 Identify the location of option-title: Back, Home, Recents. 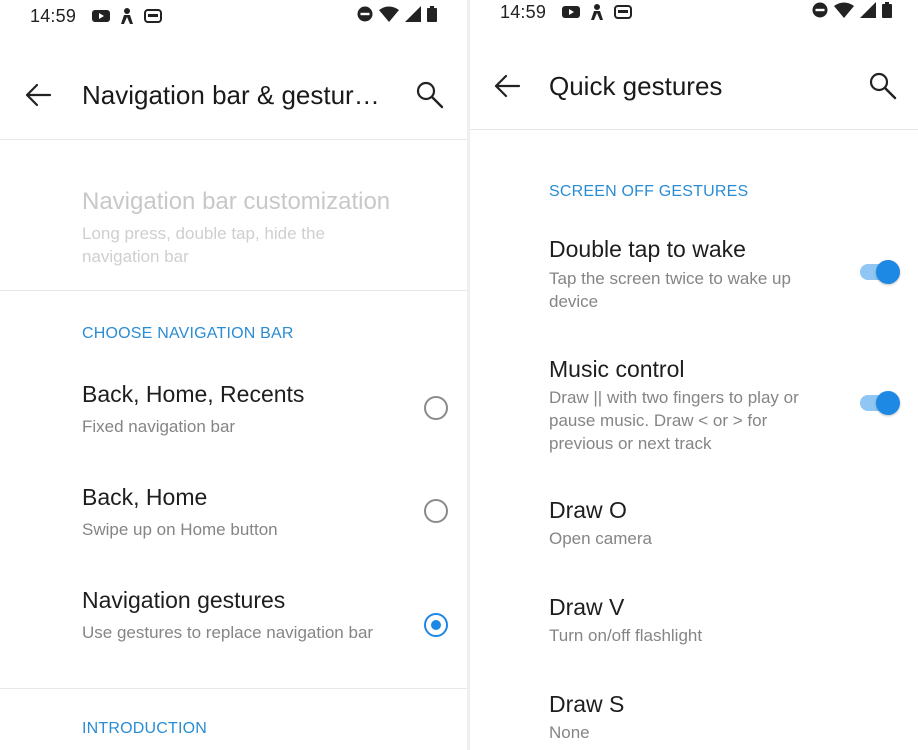
(193, 394).